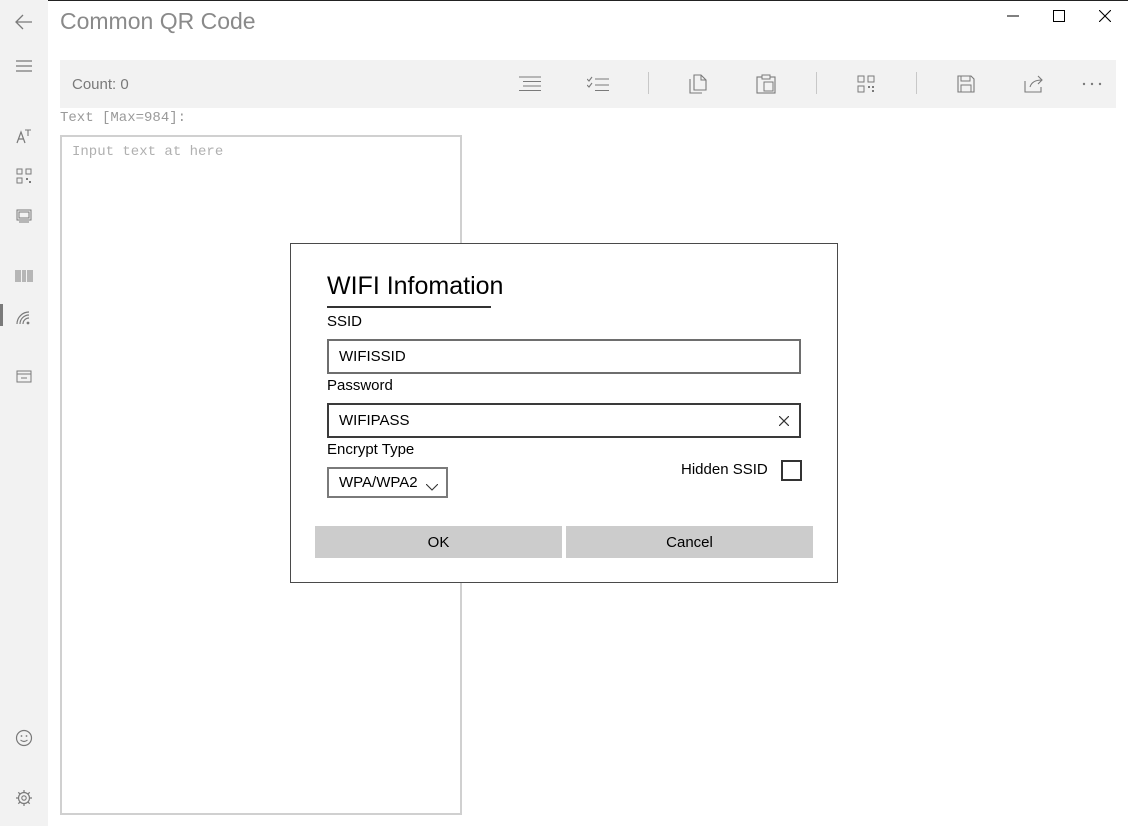 The height and width of the screenshot is (826, 1128). I want to click on password-field, so click(564, 420).